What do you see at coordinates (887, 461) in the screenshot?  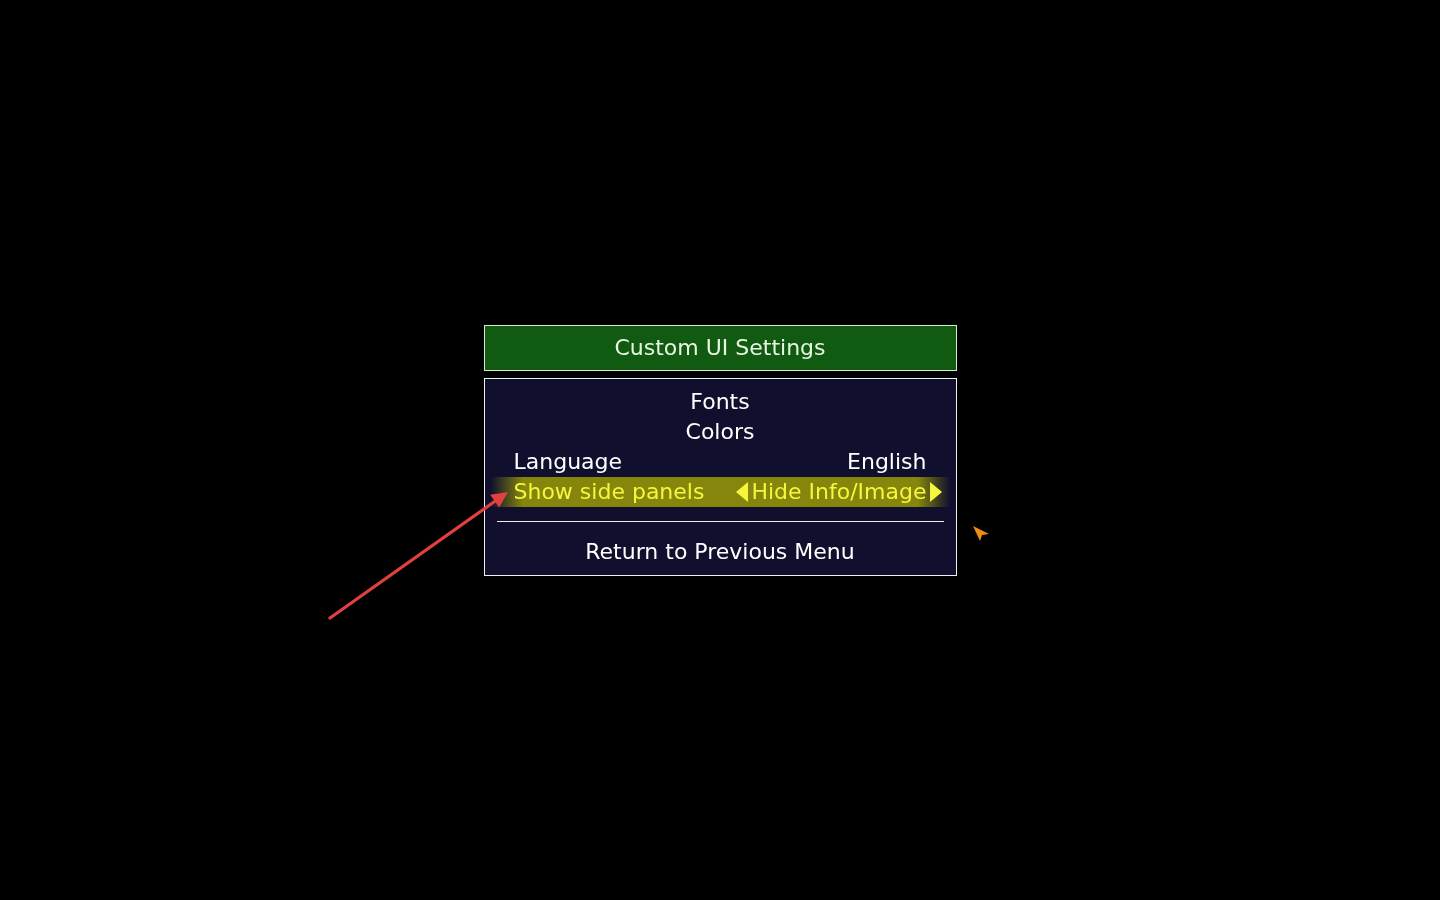 I see `option-value: English` at bounding box center [887, 461].